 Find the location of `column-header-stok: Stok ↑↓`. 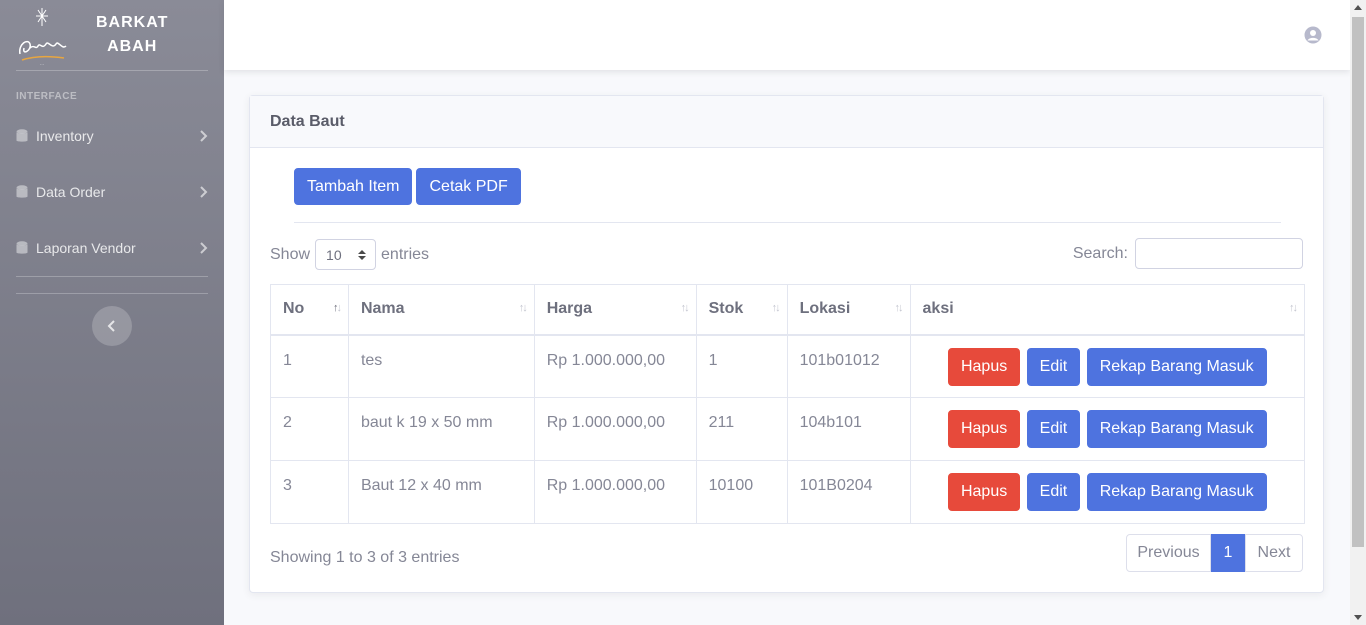

column-header-stok: Stok ↑↓ is located at coordinates (741, 310).